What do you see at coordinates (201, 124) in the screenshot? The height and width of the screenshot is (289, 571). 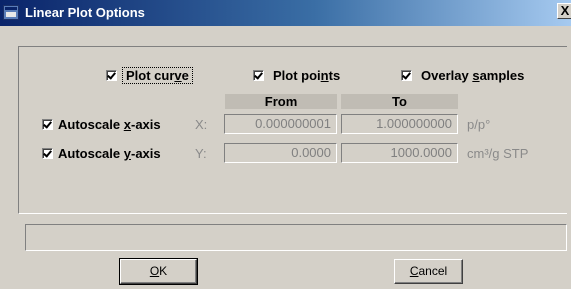 I see `x-axis-label: X:` at bounding box center [201, 124].